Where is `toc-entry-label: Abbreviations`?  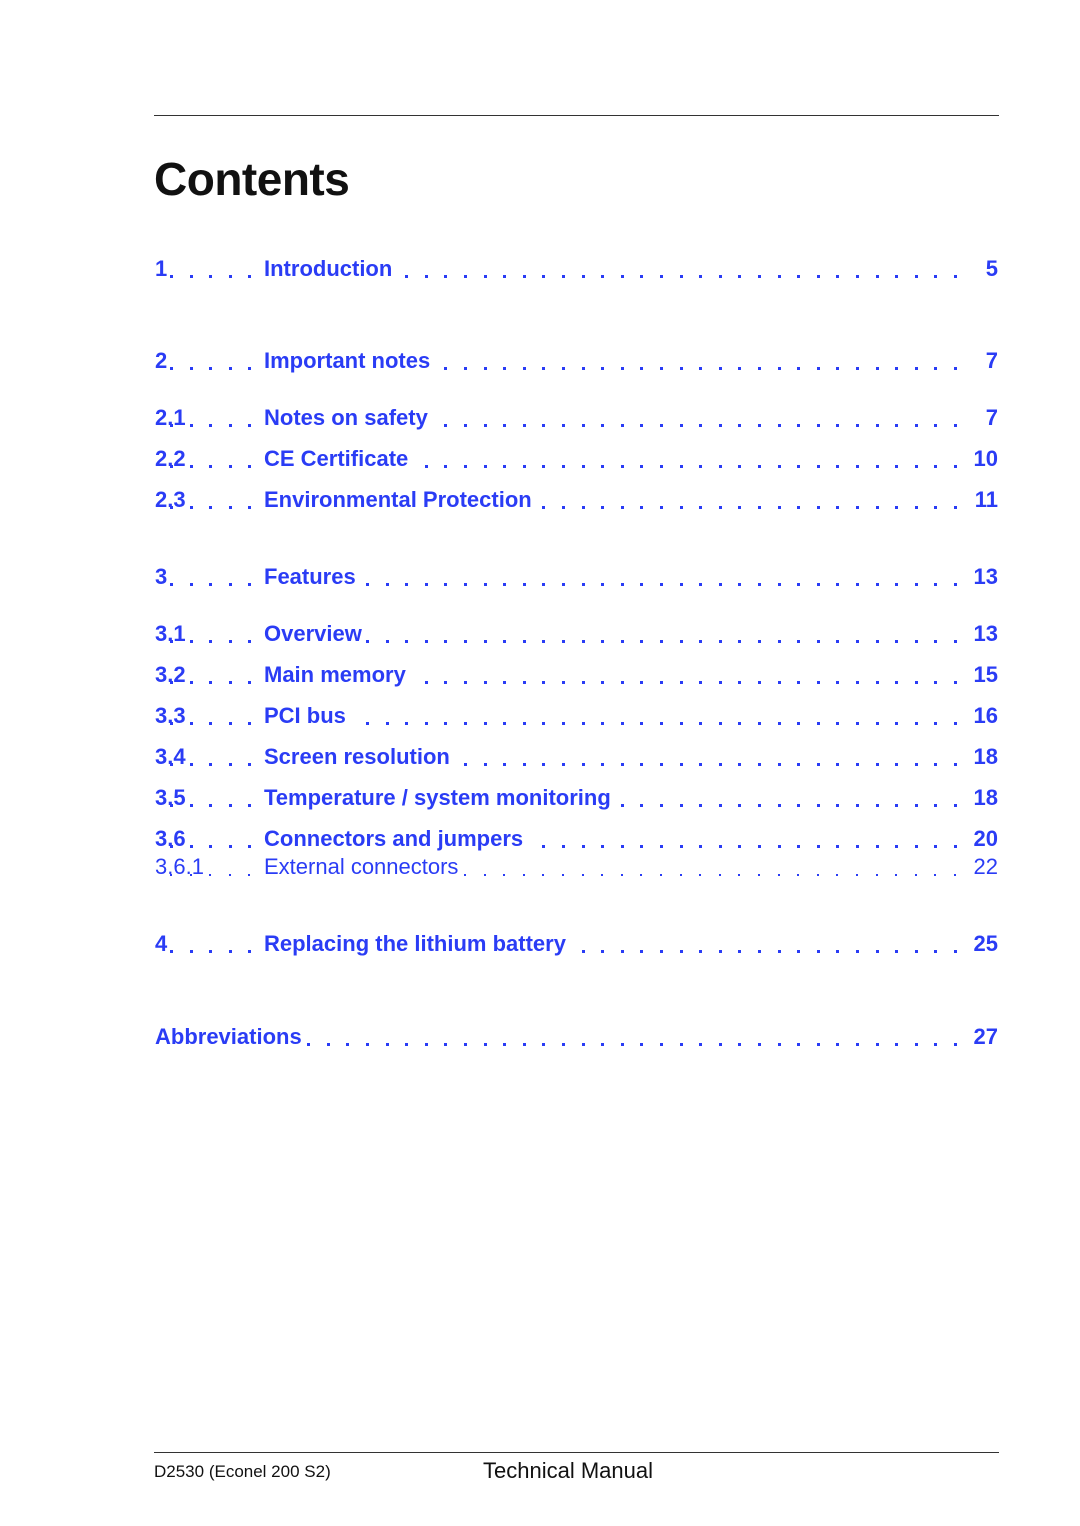 toc-entry-label: Abbreviations is located at coordinates (230, 1037).